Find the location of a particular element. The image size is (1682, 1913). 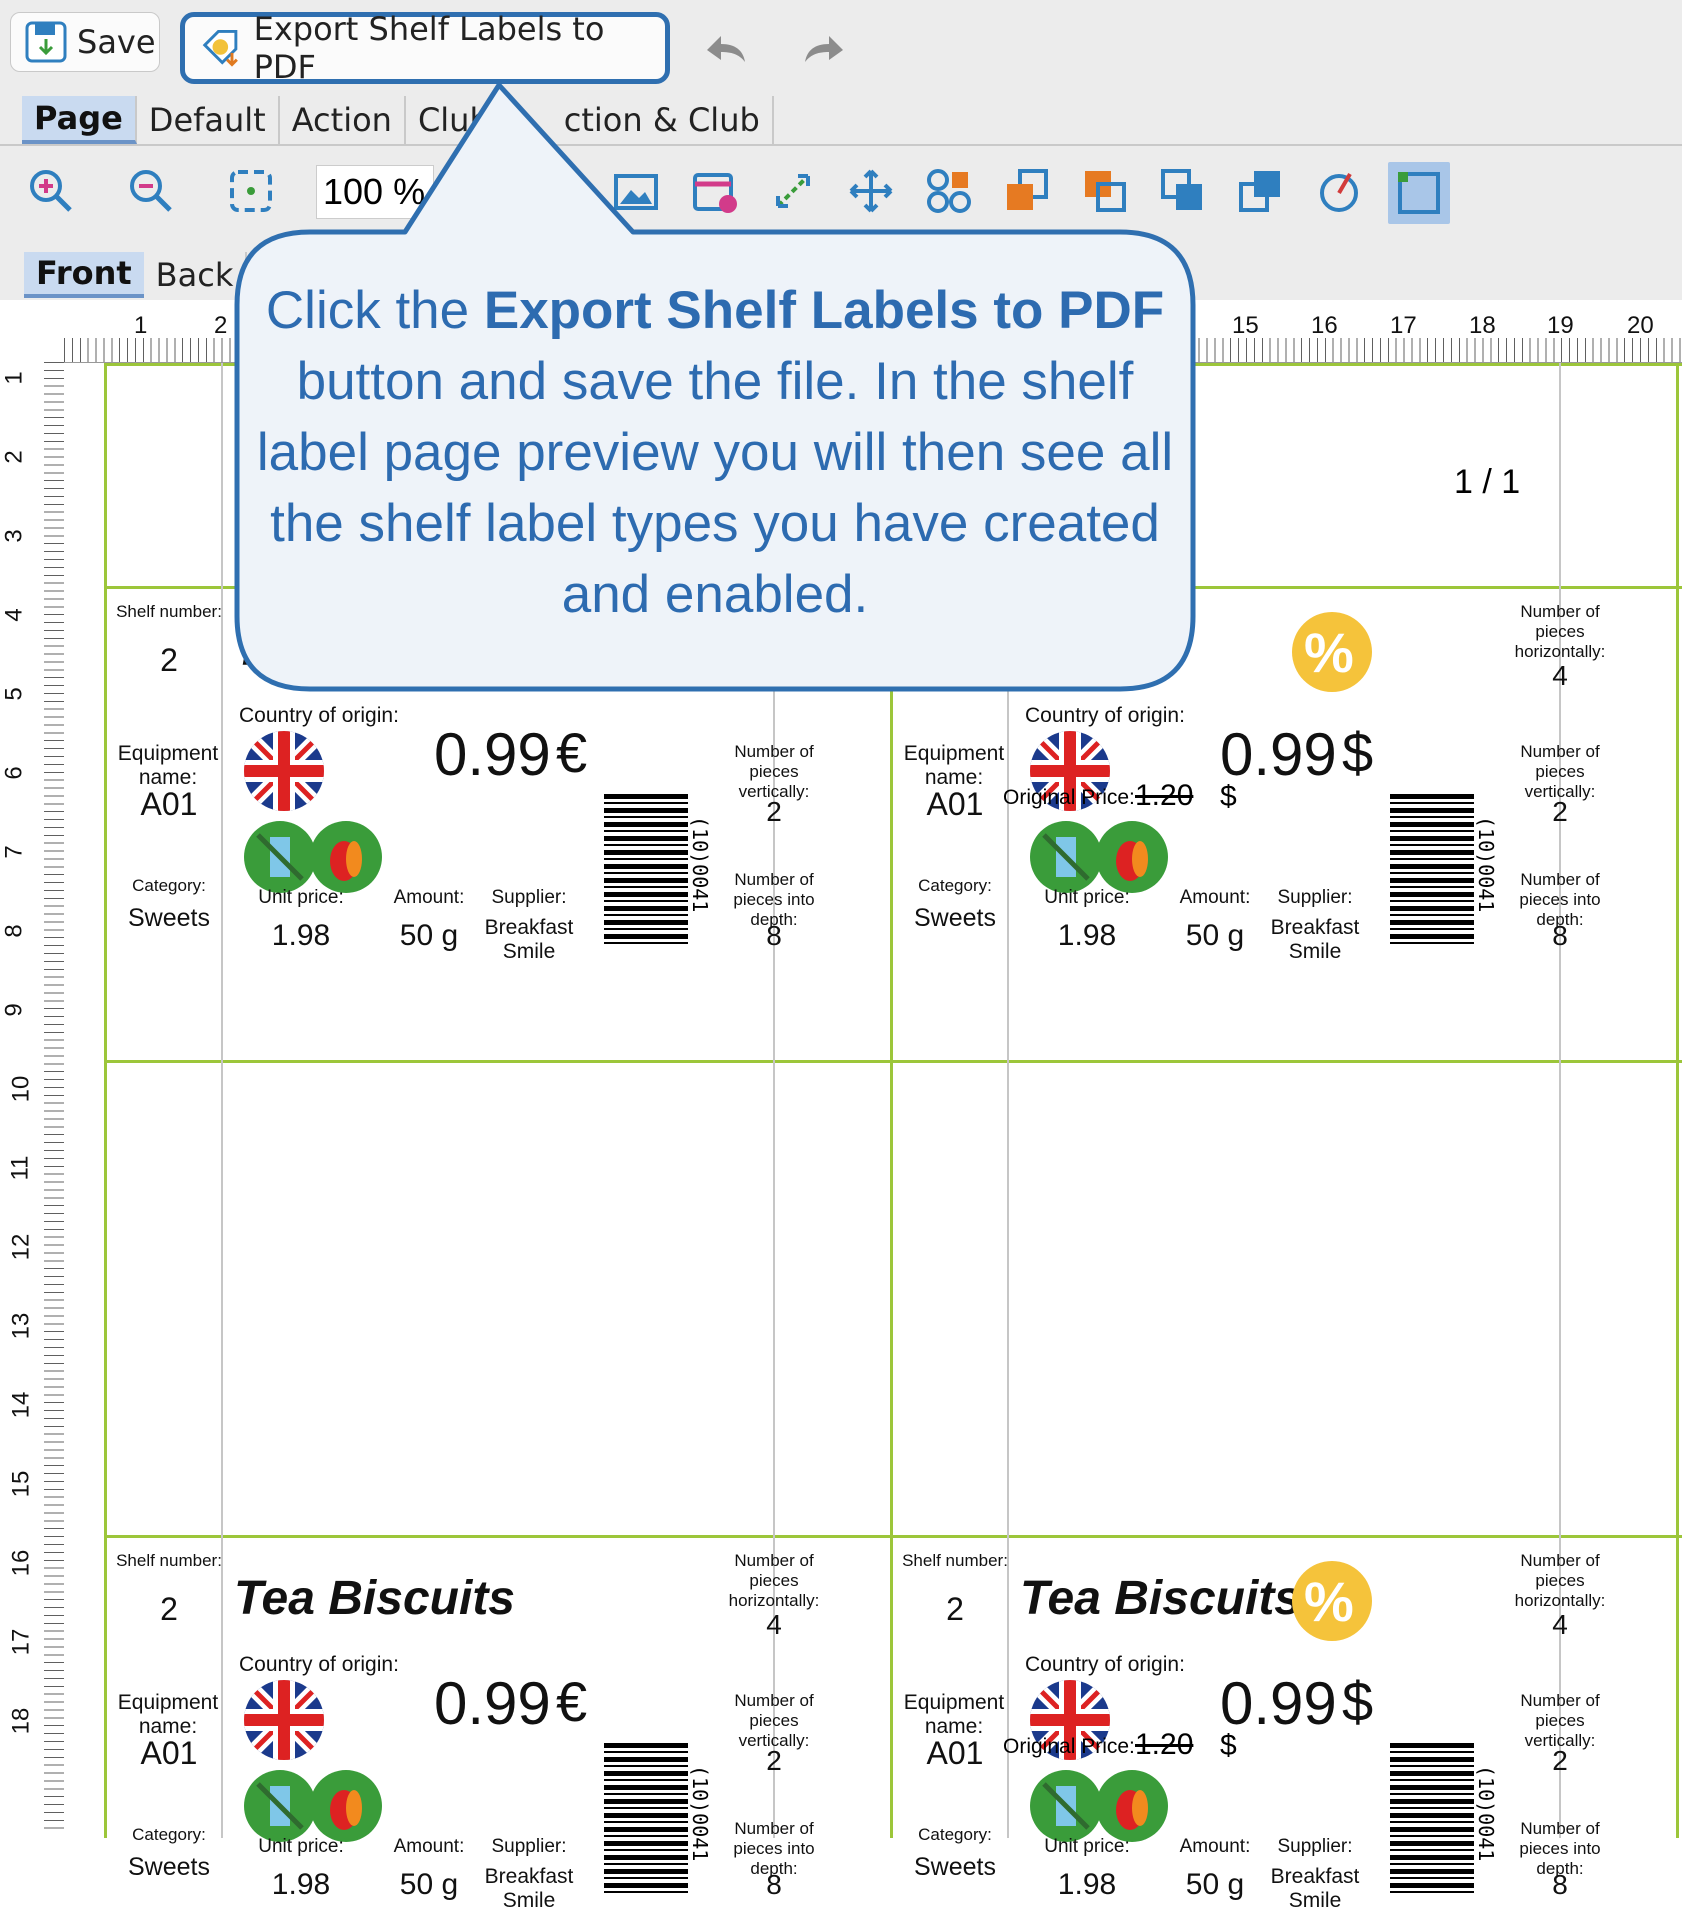

bring-to-front-button is located at coordinates (1027, 191).